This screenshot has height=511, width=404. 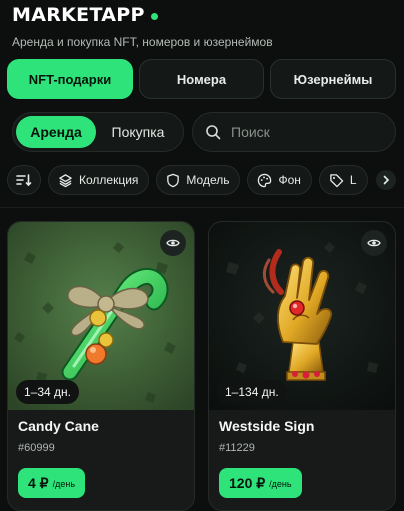 What do you see at coordinates (237, 448) in the screenshot?
I see `listing-number: #11229` at bounding box center [237, 448].